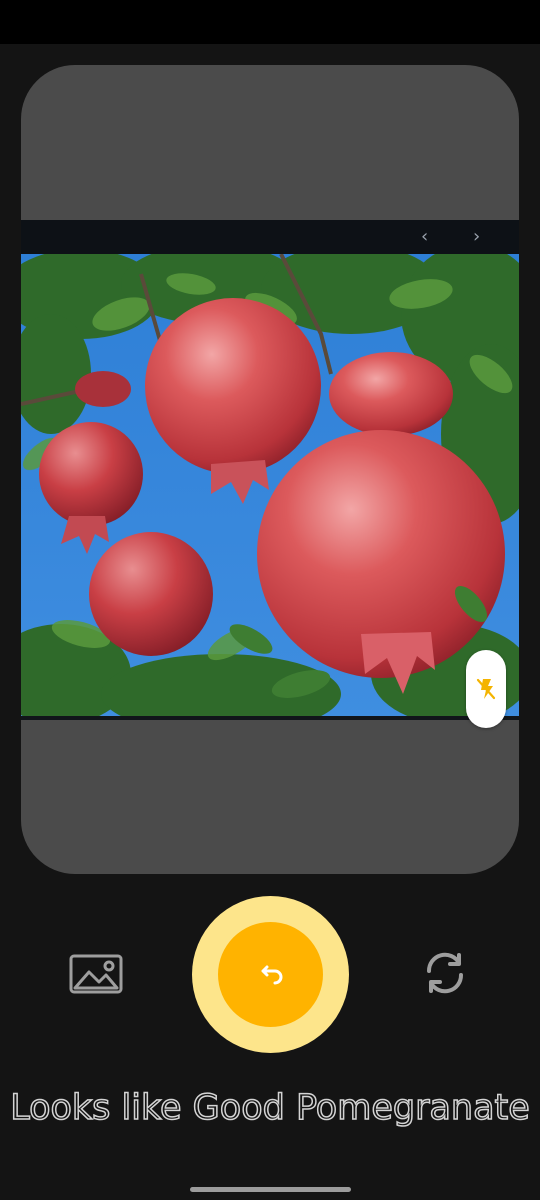 Image resolution: width=540 pixels, height=1200 pixels. I want to click on switch-camera-button, so click(445, 973).